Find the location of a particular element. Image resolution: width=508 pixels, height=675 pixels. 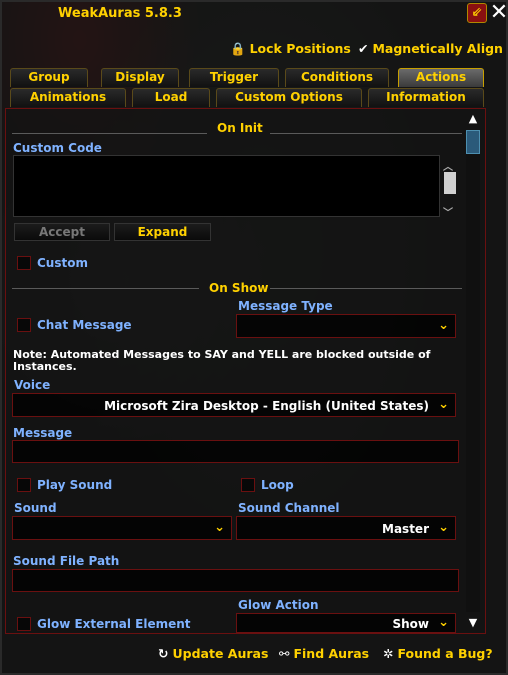

code-scroll-up-icon: ︿ is located at coordinates (448, 165).